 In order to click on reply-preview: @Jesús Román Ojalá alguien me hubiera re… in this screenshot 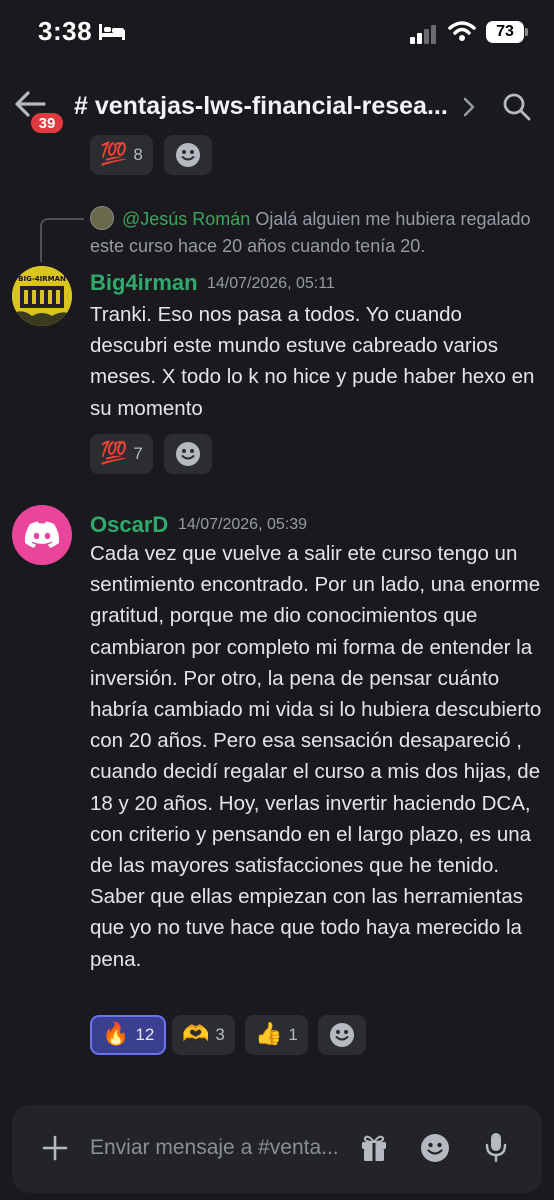, I will do `click(315, 233)`.